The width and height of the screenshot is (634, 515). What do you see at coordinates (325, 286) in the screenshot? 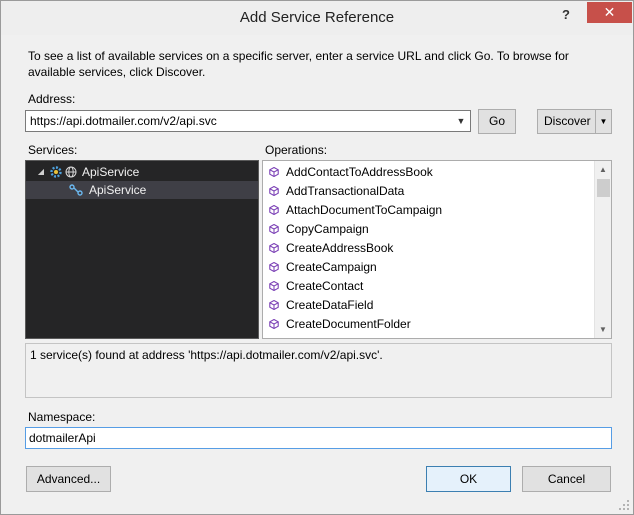
I see `operation-label: CreateContact` at bounding box center [325, 286].